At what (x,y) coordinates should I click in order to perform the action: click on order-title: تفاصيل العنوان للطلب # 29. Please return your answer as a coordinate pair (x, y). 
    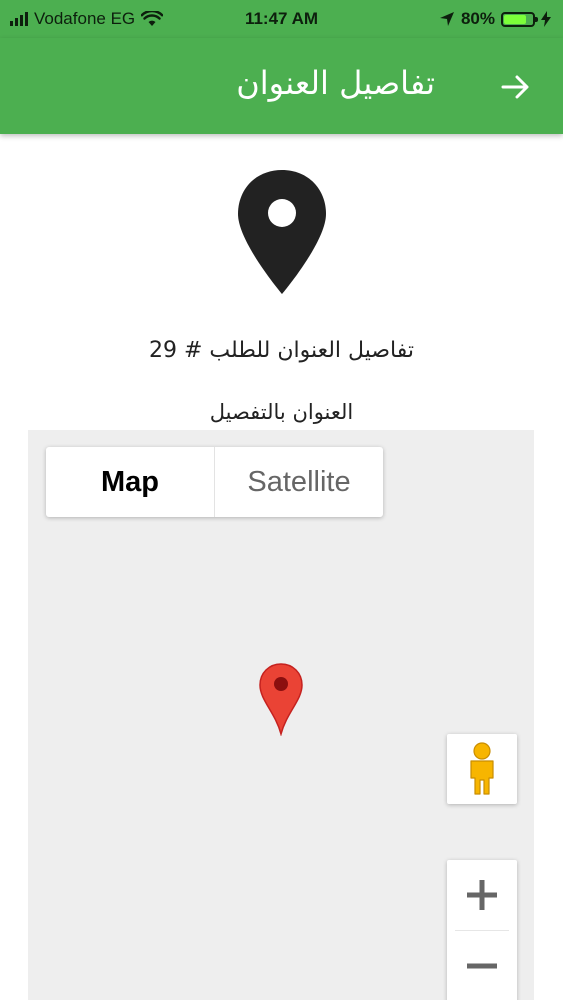
    Looking at the image, I should click on (281, 350).